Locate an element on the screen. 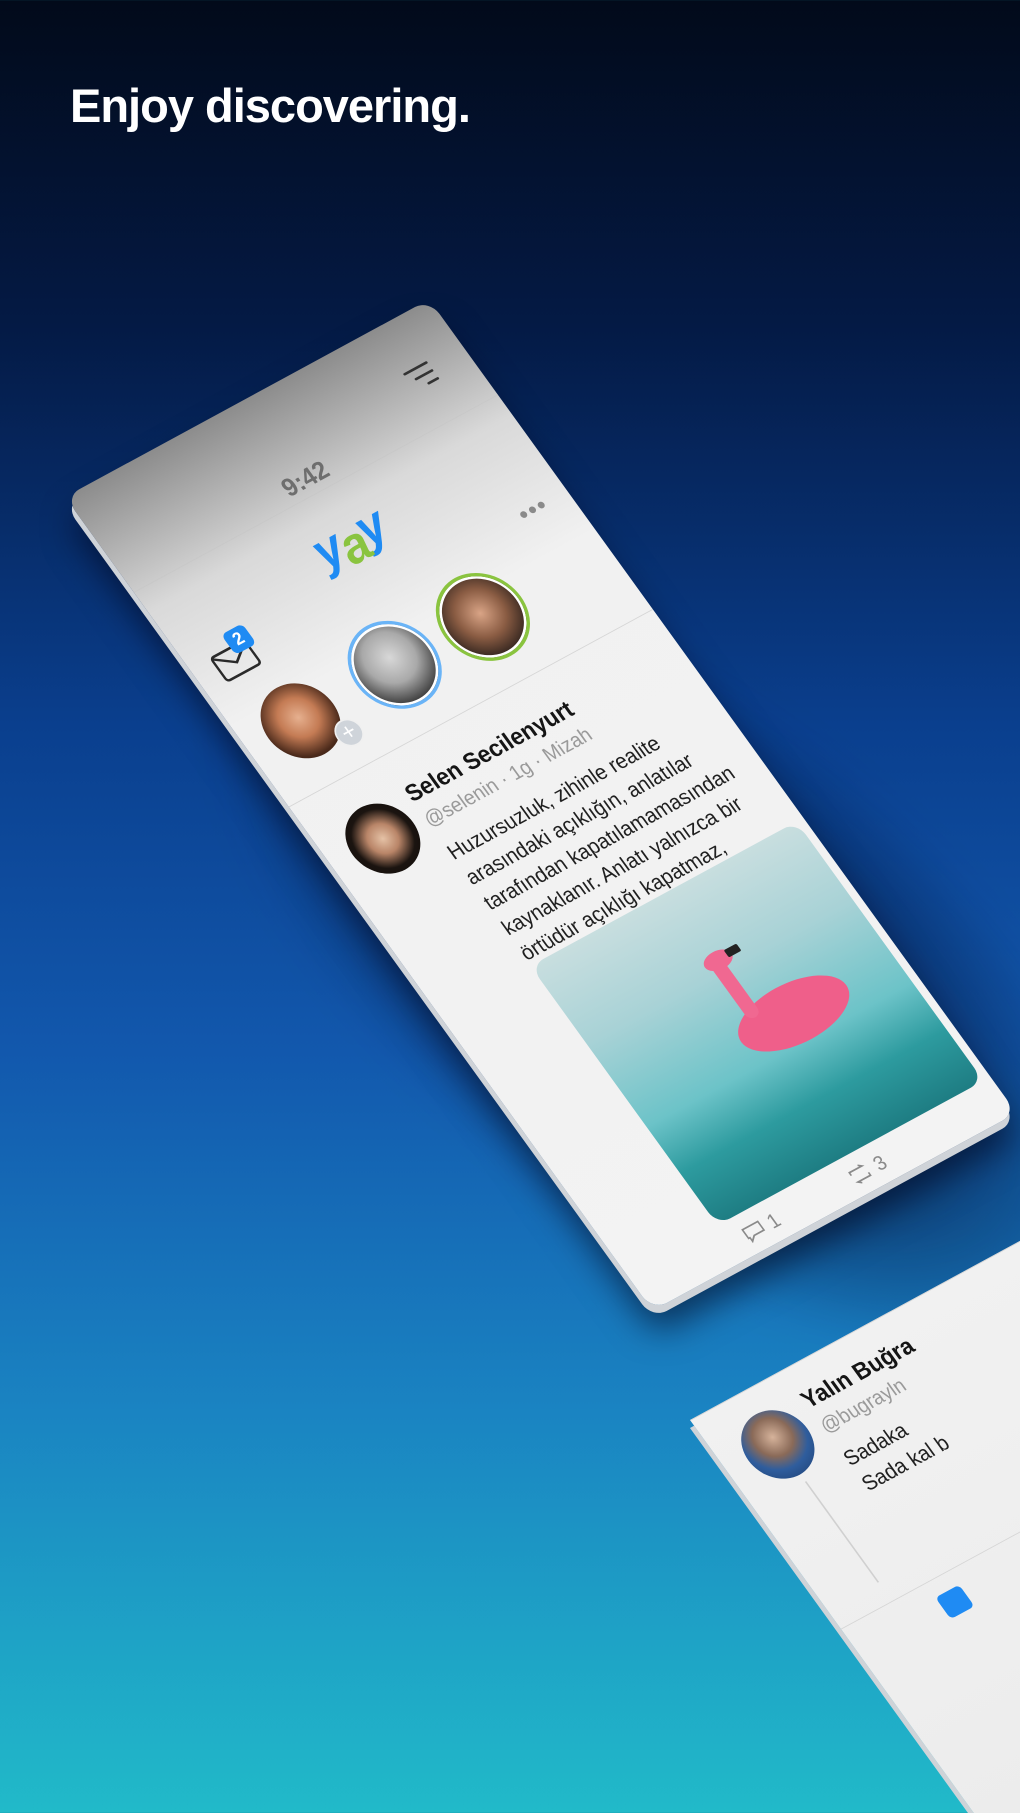  thread-line is located at coordinates (842, 1532).